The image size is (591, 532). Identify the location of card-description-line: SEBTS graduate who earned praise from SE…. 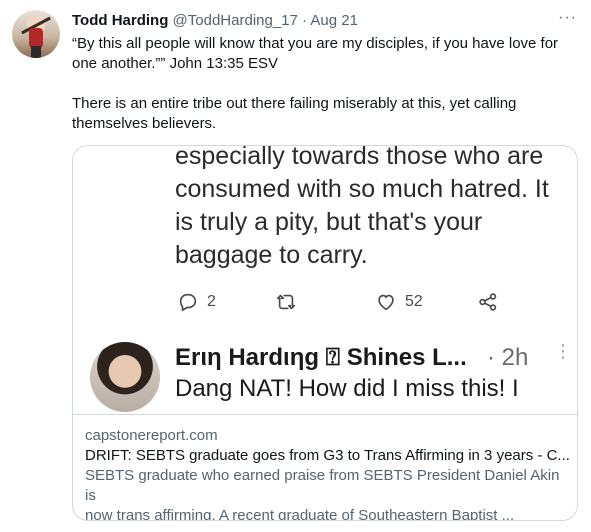
(322, 485).